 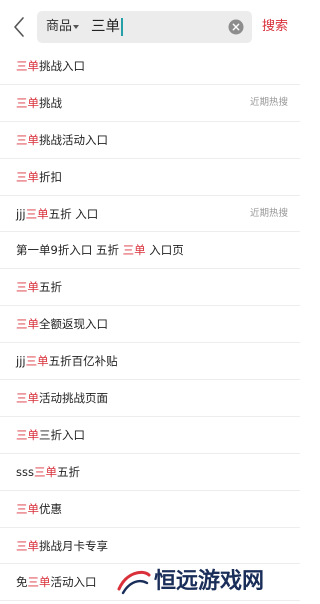 I want to click on suggestion-item: jjj三单五折百亿补贴, so click(x=150, y=362).